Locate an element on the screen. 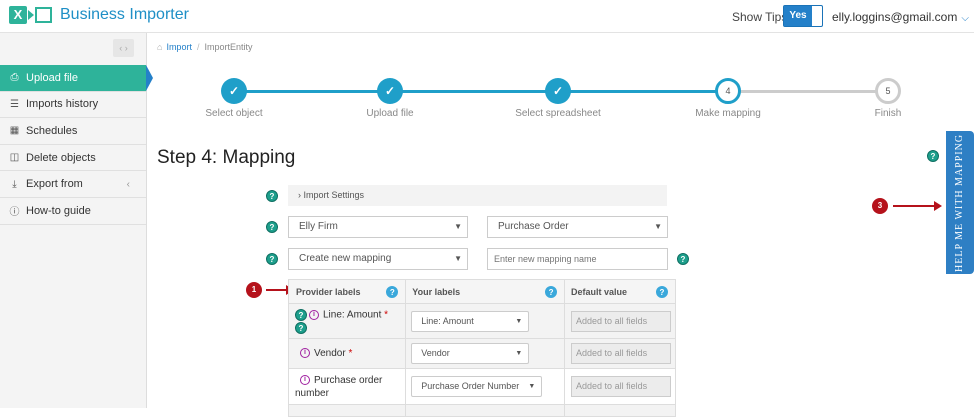 This screenshot has height=417, width=974. sidebar-item-label: Export from is located at coordinates (54, 184).